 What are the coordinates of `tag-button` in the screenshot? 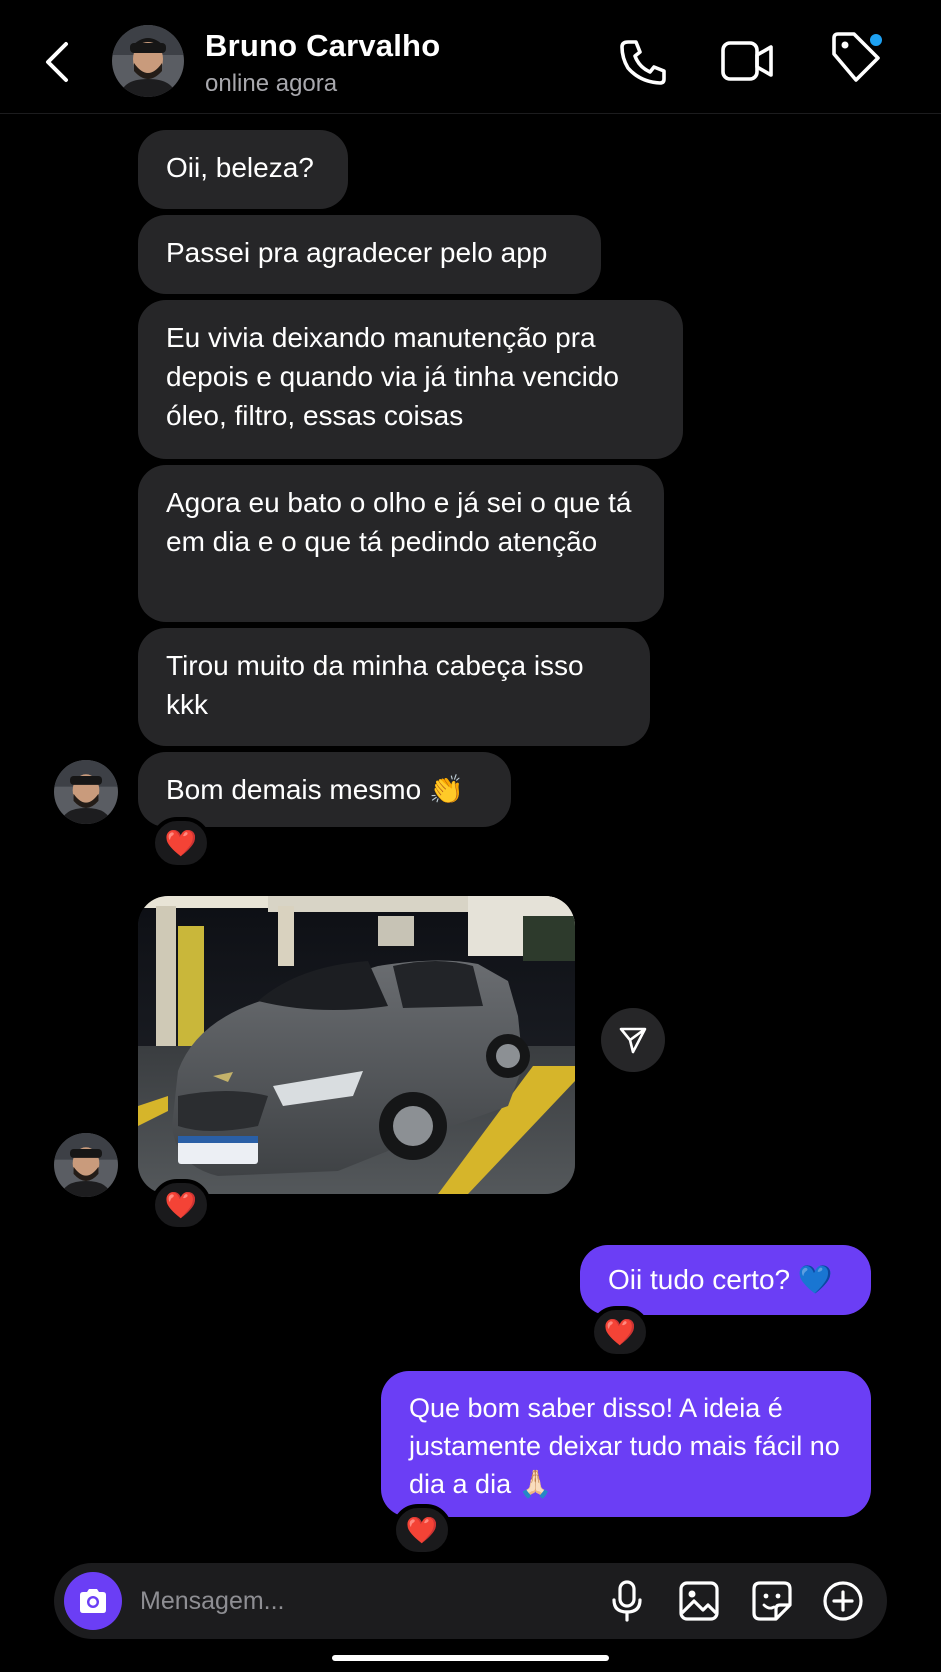 It's located at (859, 59).